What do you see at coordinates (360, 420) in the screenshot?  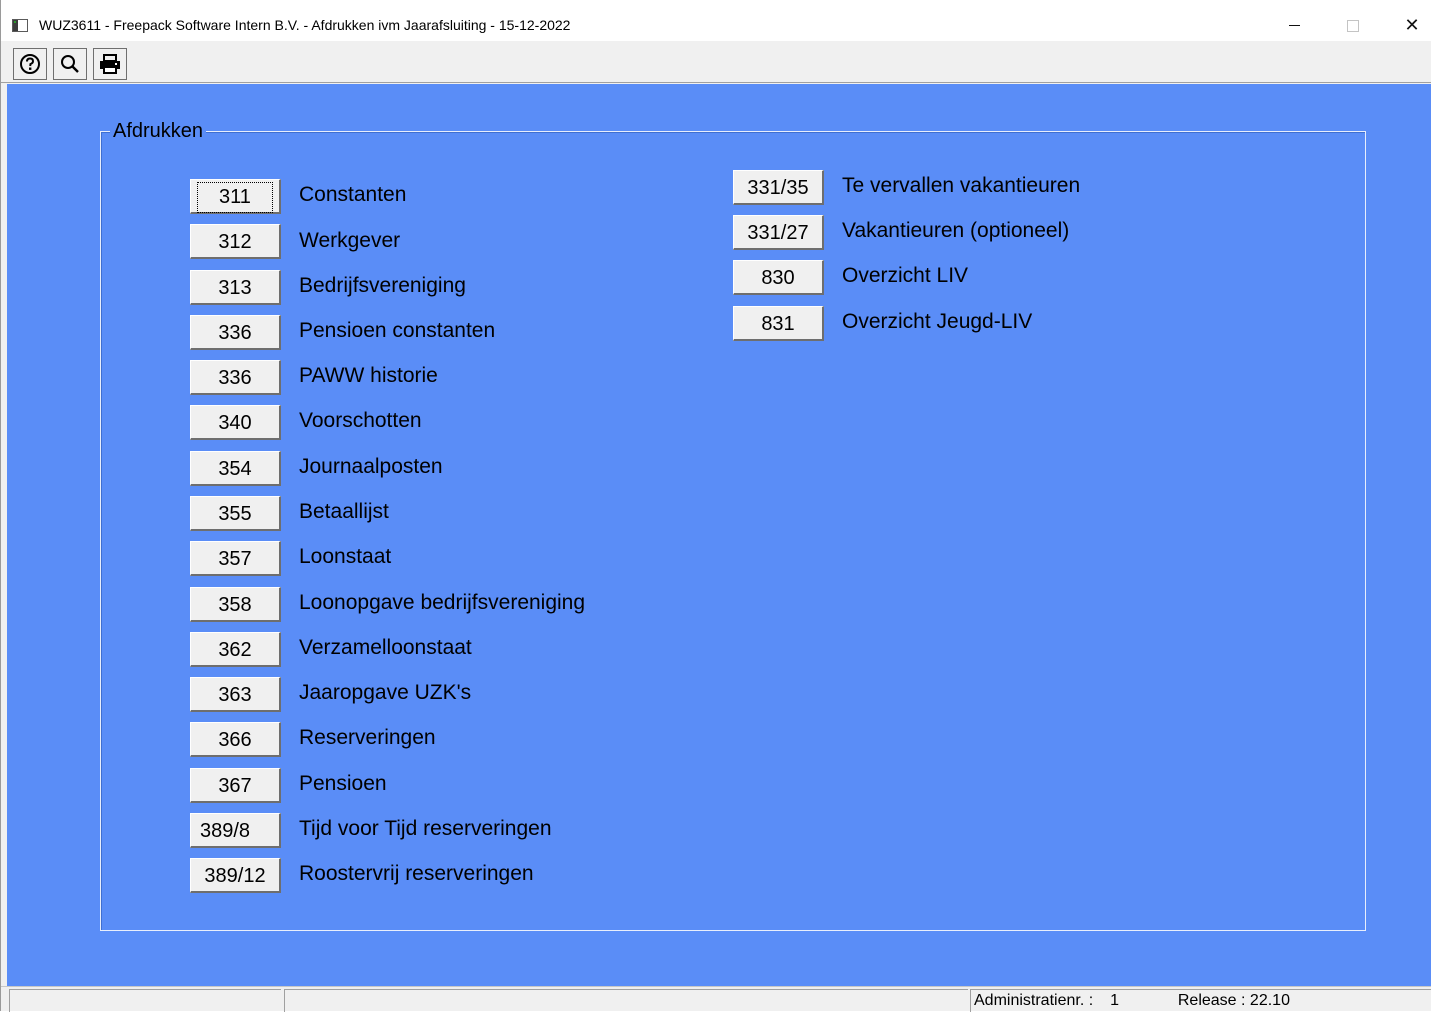 I see `item-label-voorschotten: Voorschotten` at bounding box center [360, 420].